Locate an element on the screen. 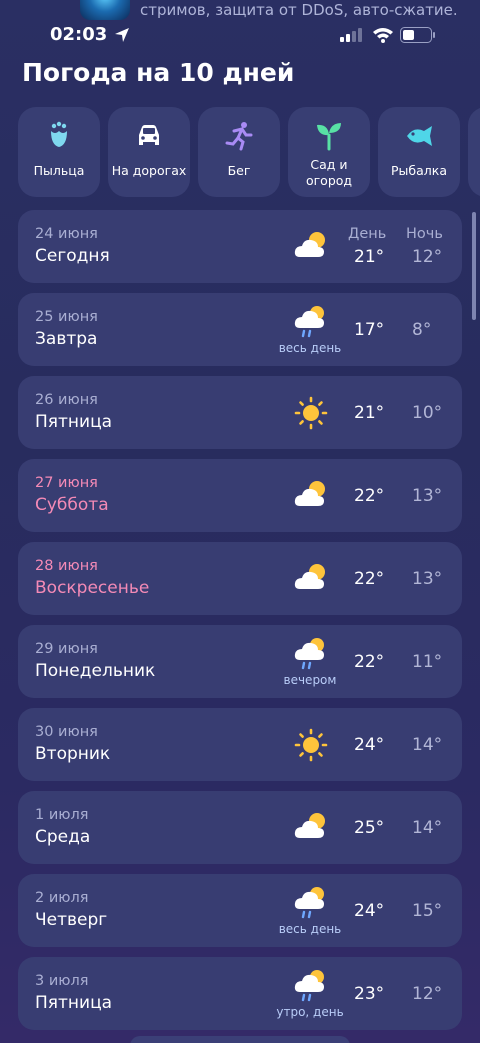 The image size is (480, 1043). flower-icon is located at coordinates (59, 134).